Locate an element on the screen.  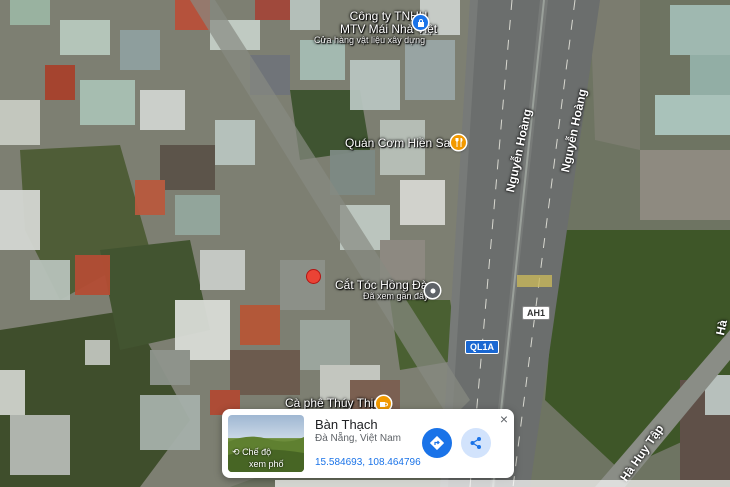
shopping-bag-icon is located at coordinates (420, 22).